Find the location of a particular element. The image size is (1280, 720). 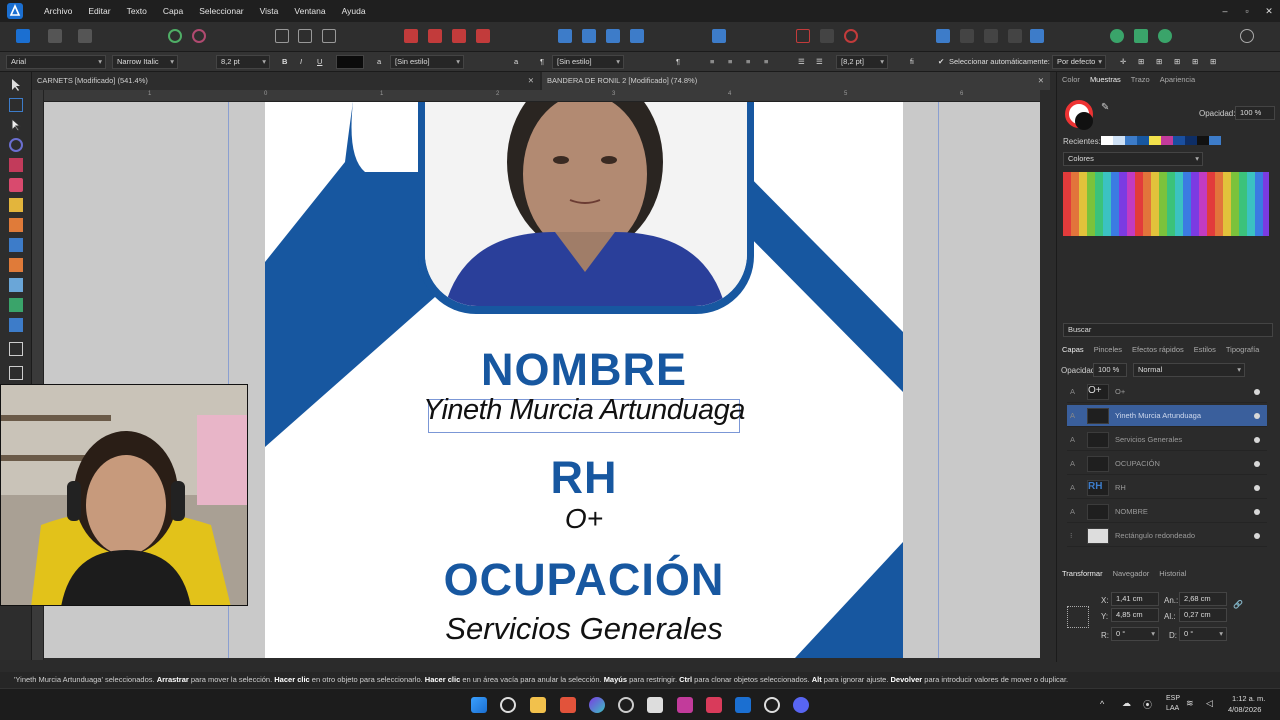

close-button: ✕ is located at coordinates (1269, 11).